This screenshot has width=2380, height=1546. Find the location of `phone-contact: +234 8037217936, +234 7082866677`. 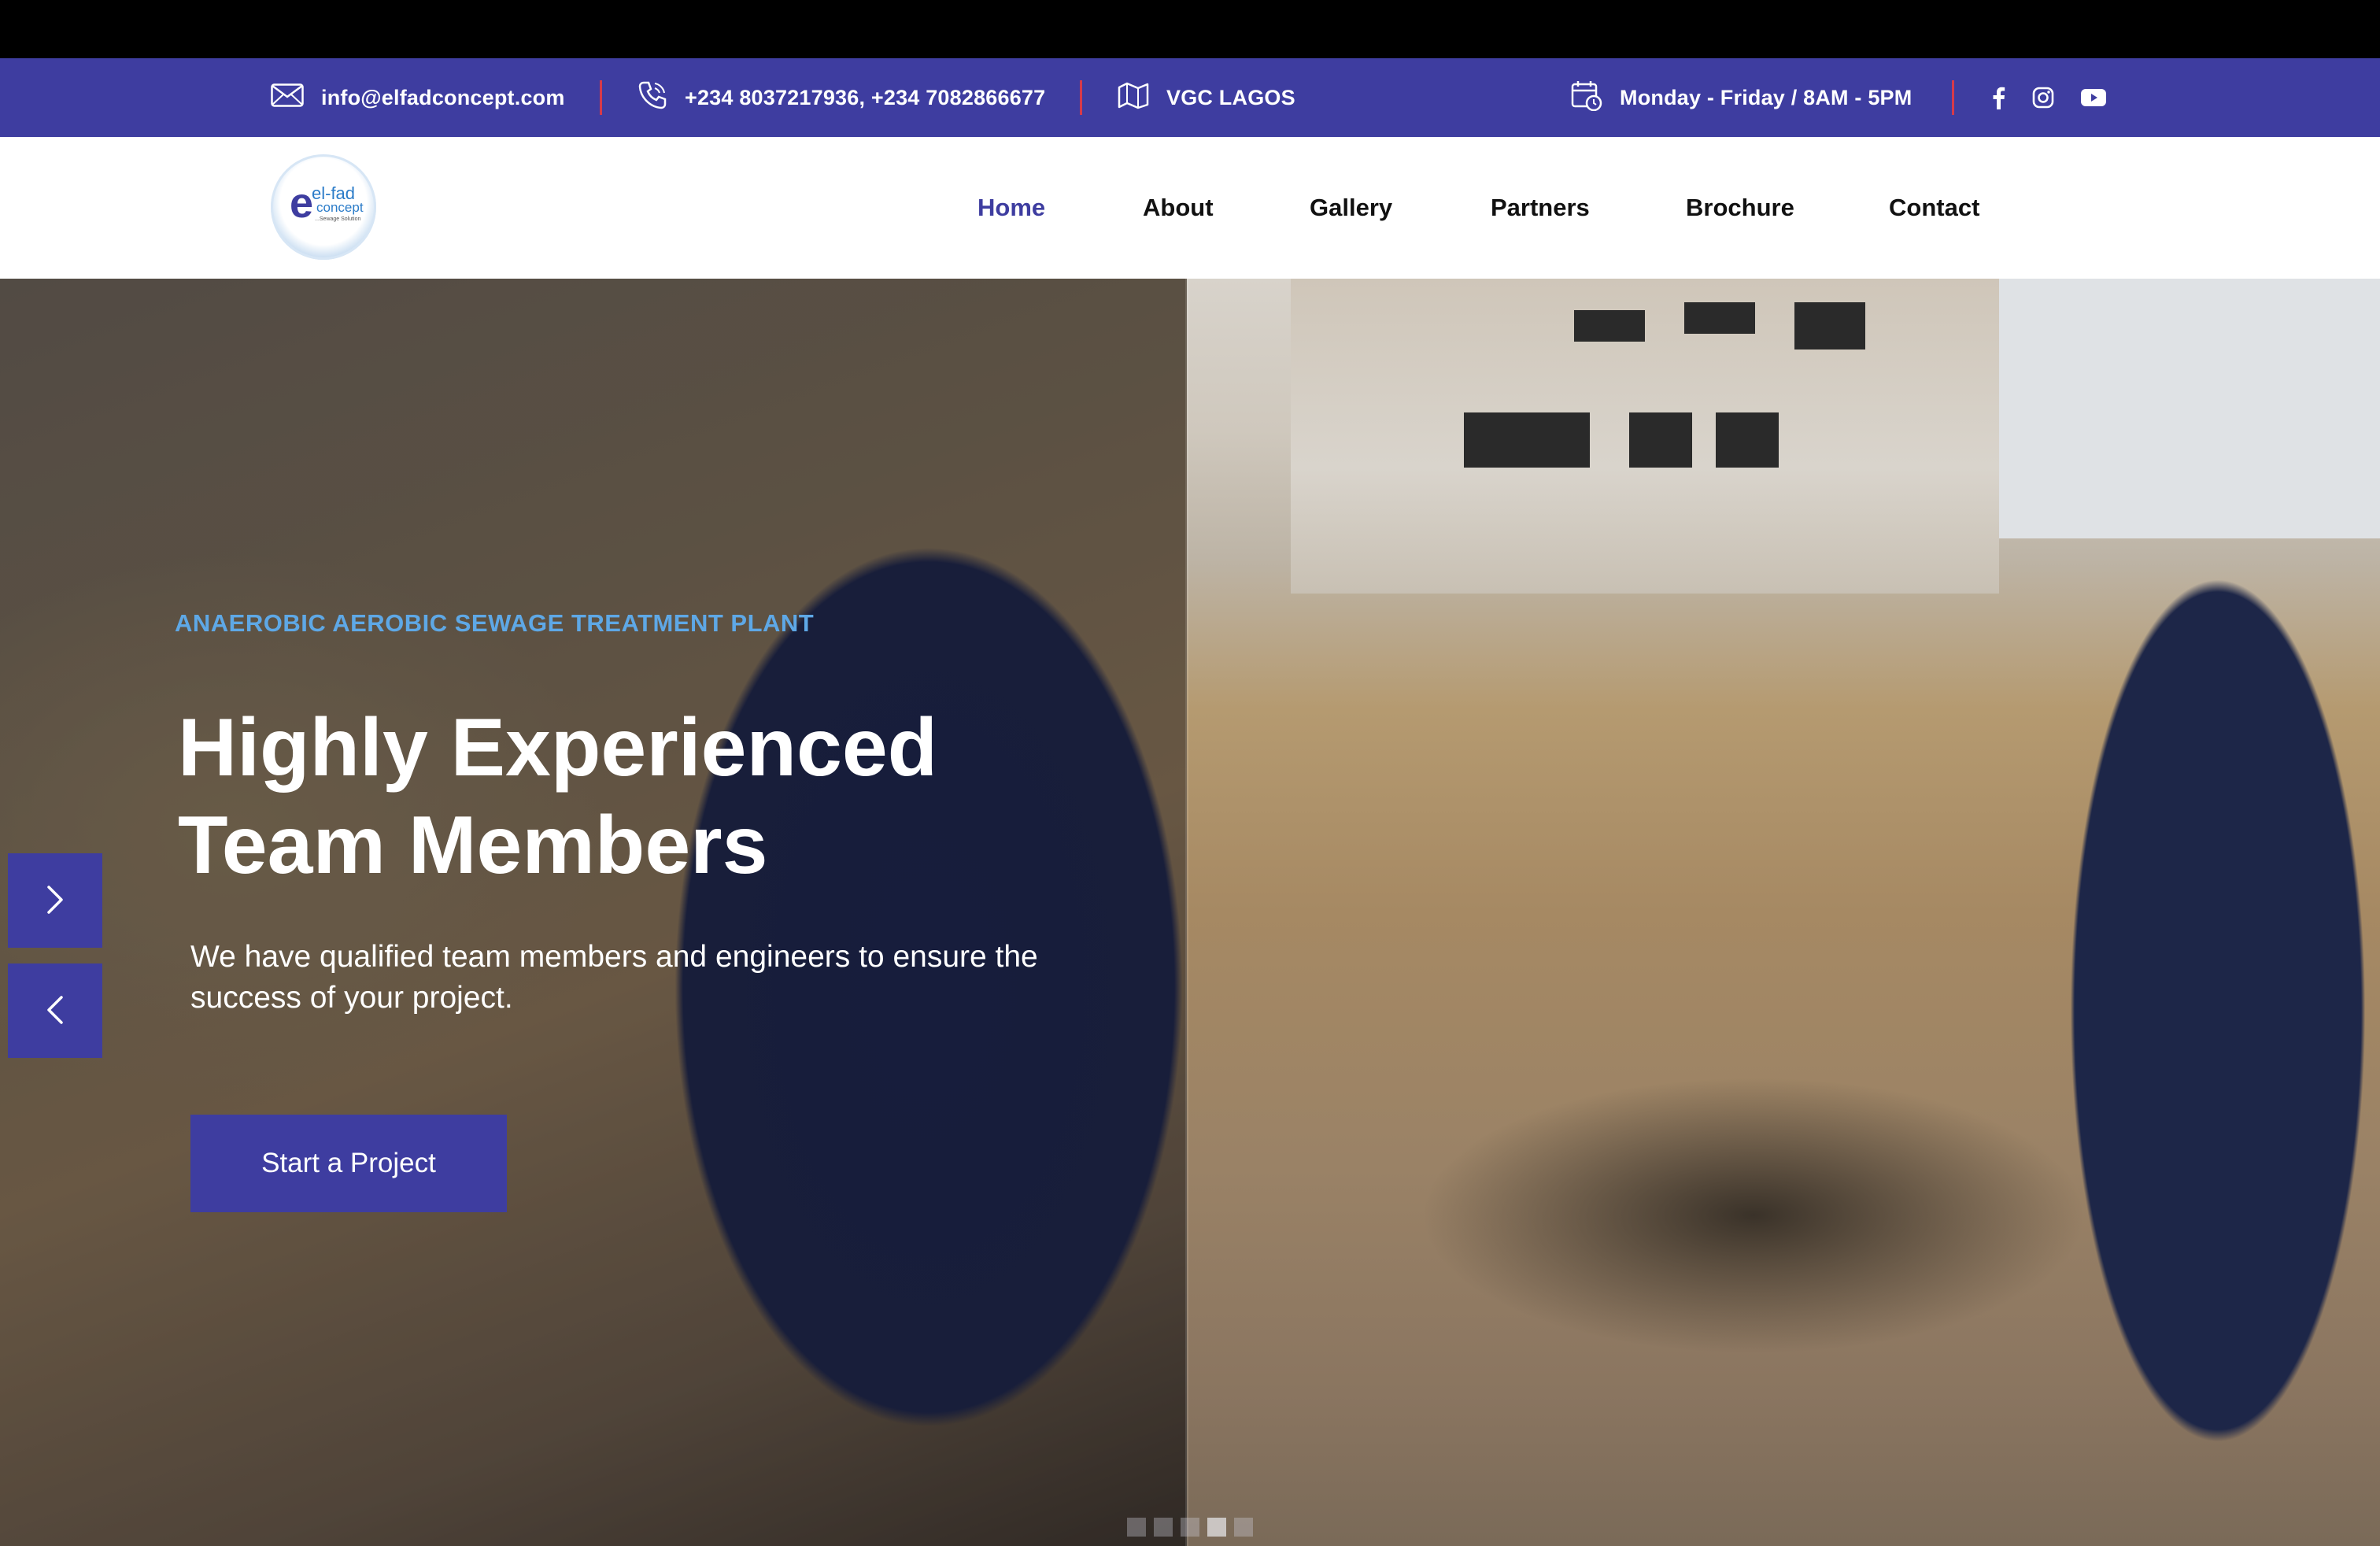

phone-contact: +234 8037217936, +234 7082866677 is located at coordinates (842, 97).